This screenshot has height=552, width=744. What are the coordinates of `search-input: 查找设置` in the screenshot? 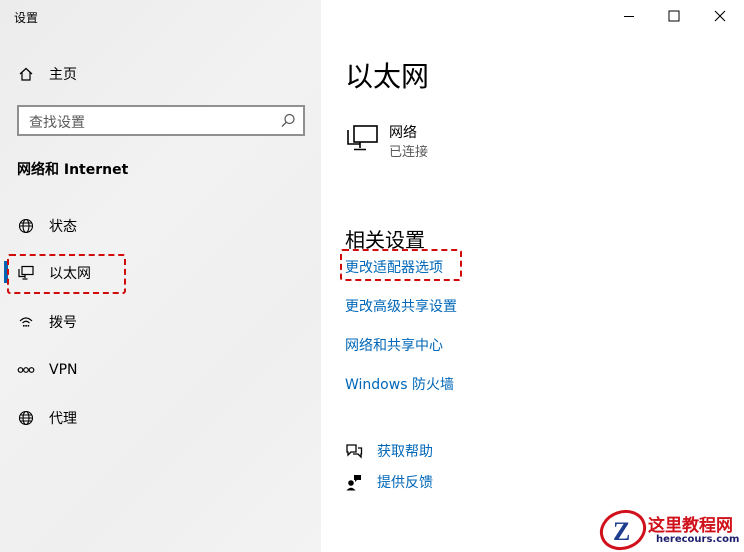 It's located at (161, 120).